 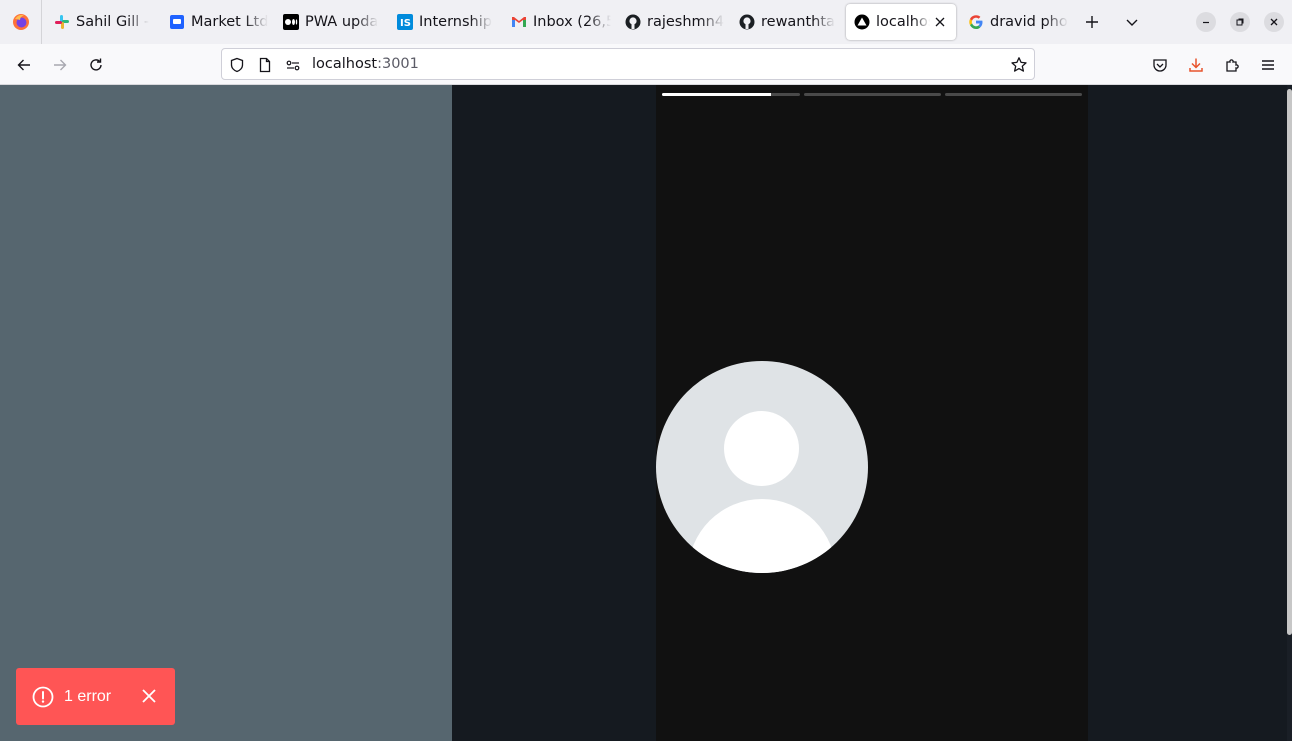 I want to click on internshala-icon: IS, so click(x=405, y=22).